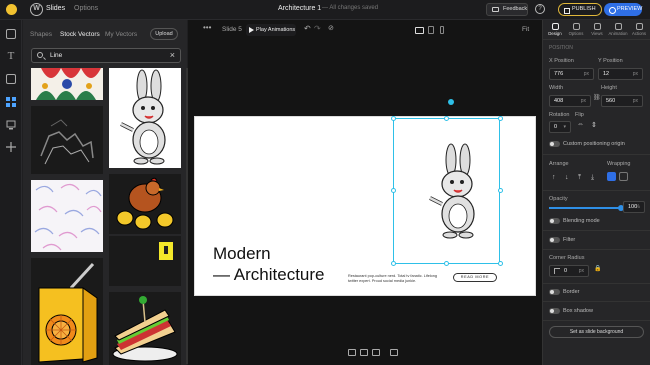 Image resolution: width=650 pixels, height=365 pixels. I want to click on duplicate-slide-icon, so click(364, 352).